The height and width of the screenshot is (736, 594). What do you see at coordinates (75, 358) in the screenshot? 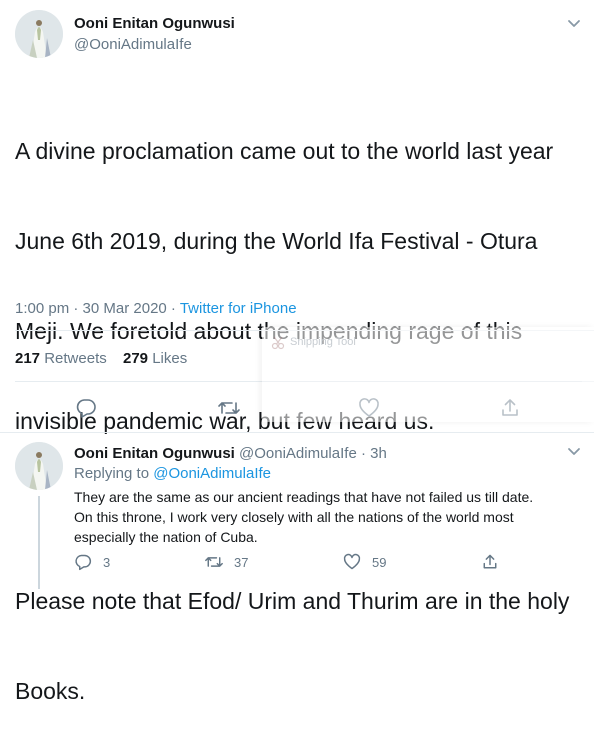
I see `retweets-label: Retweets` at bounding box center [75, 358].